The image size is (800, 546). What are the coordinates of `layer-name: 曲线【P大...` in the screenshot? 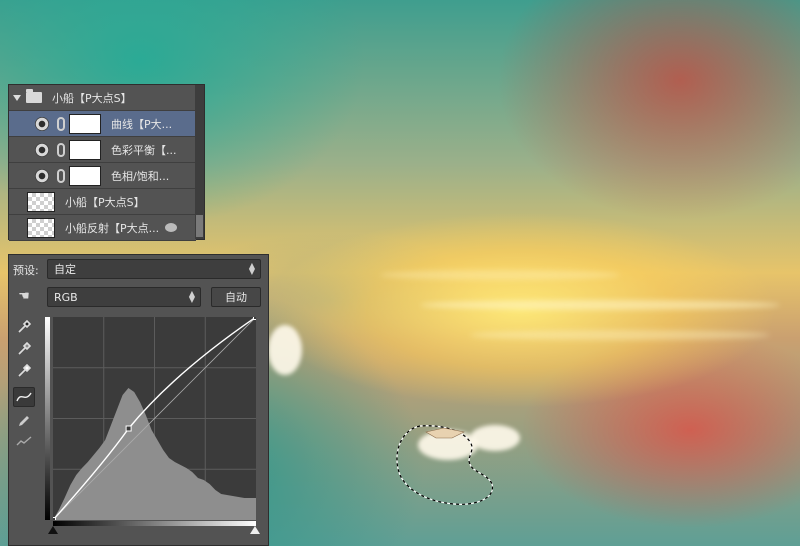 It's located at (142, 124).